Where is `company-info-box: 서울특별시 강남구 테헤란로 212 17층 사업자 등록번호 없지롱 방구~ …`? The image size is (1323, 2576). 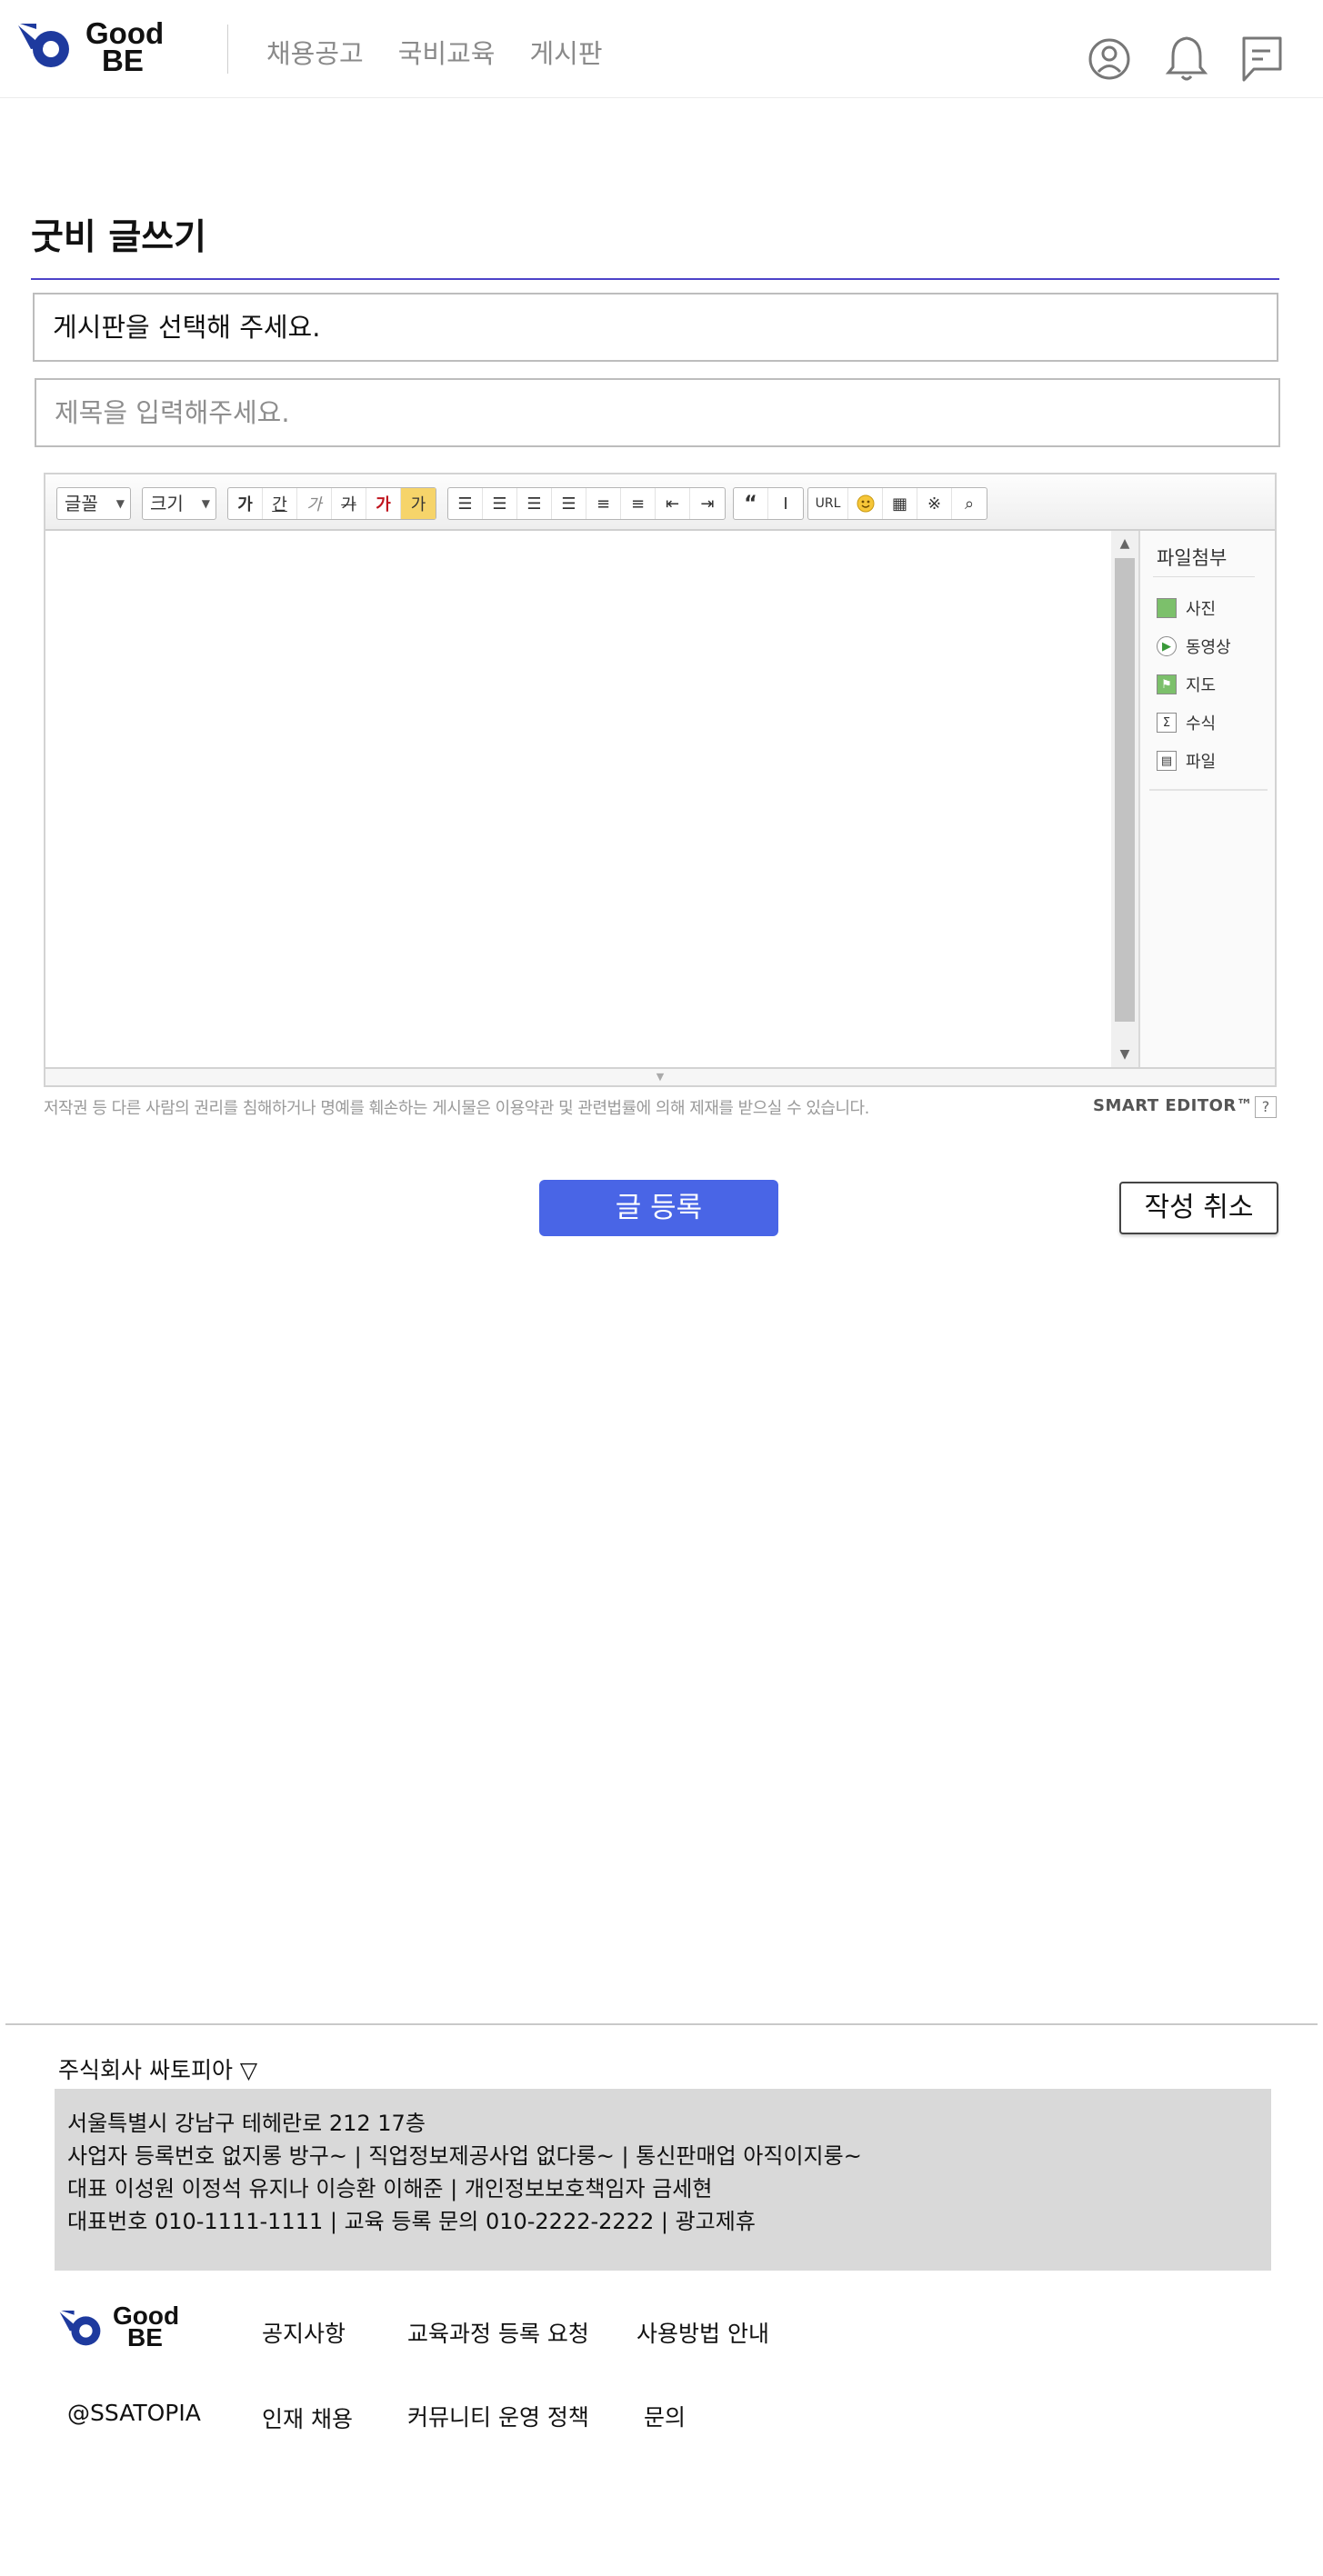 company-info-box: 서울특별시 강남구 테헤란로 212 17층 사업자 등록번호 없지롱 방구~ … is located at coordinates (663, 2180).